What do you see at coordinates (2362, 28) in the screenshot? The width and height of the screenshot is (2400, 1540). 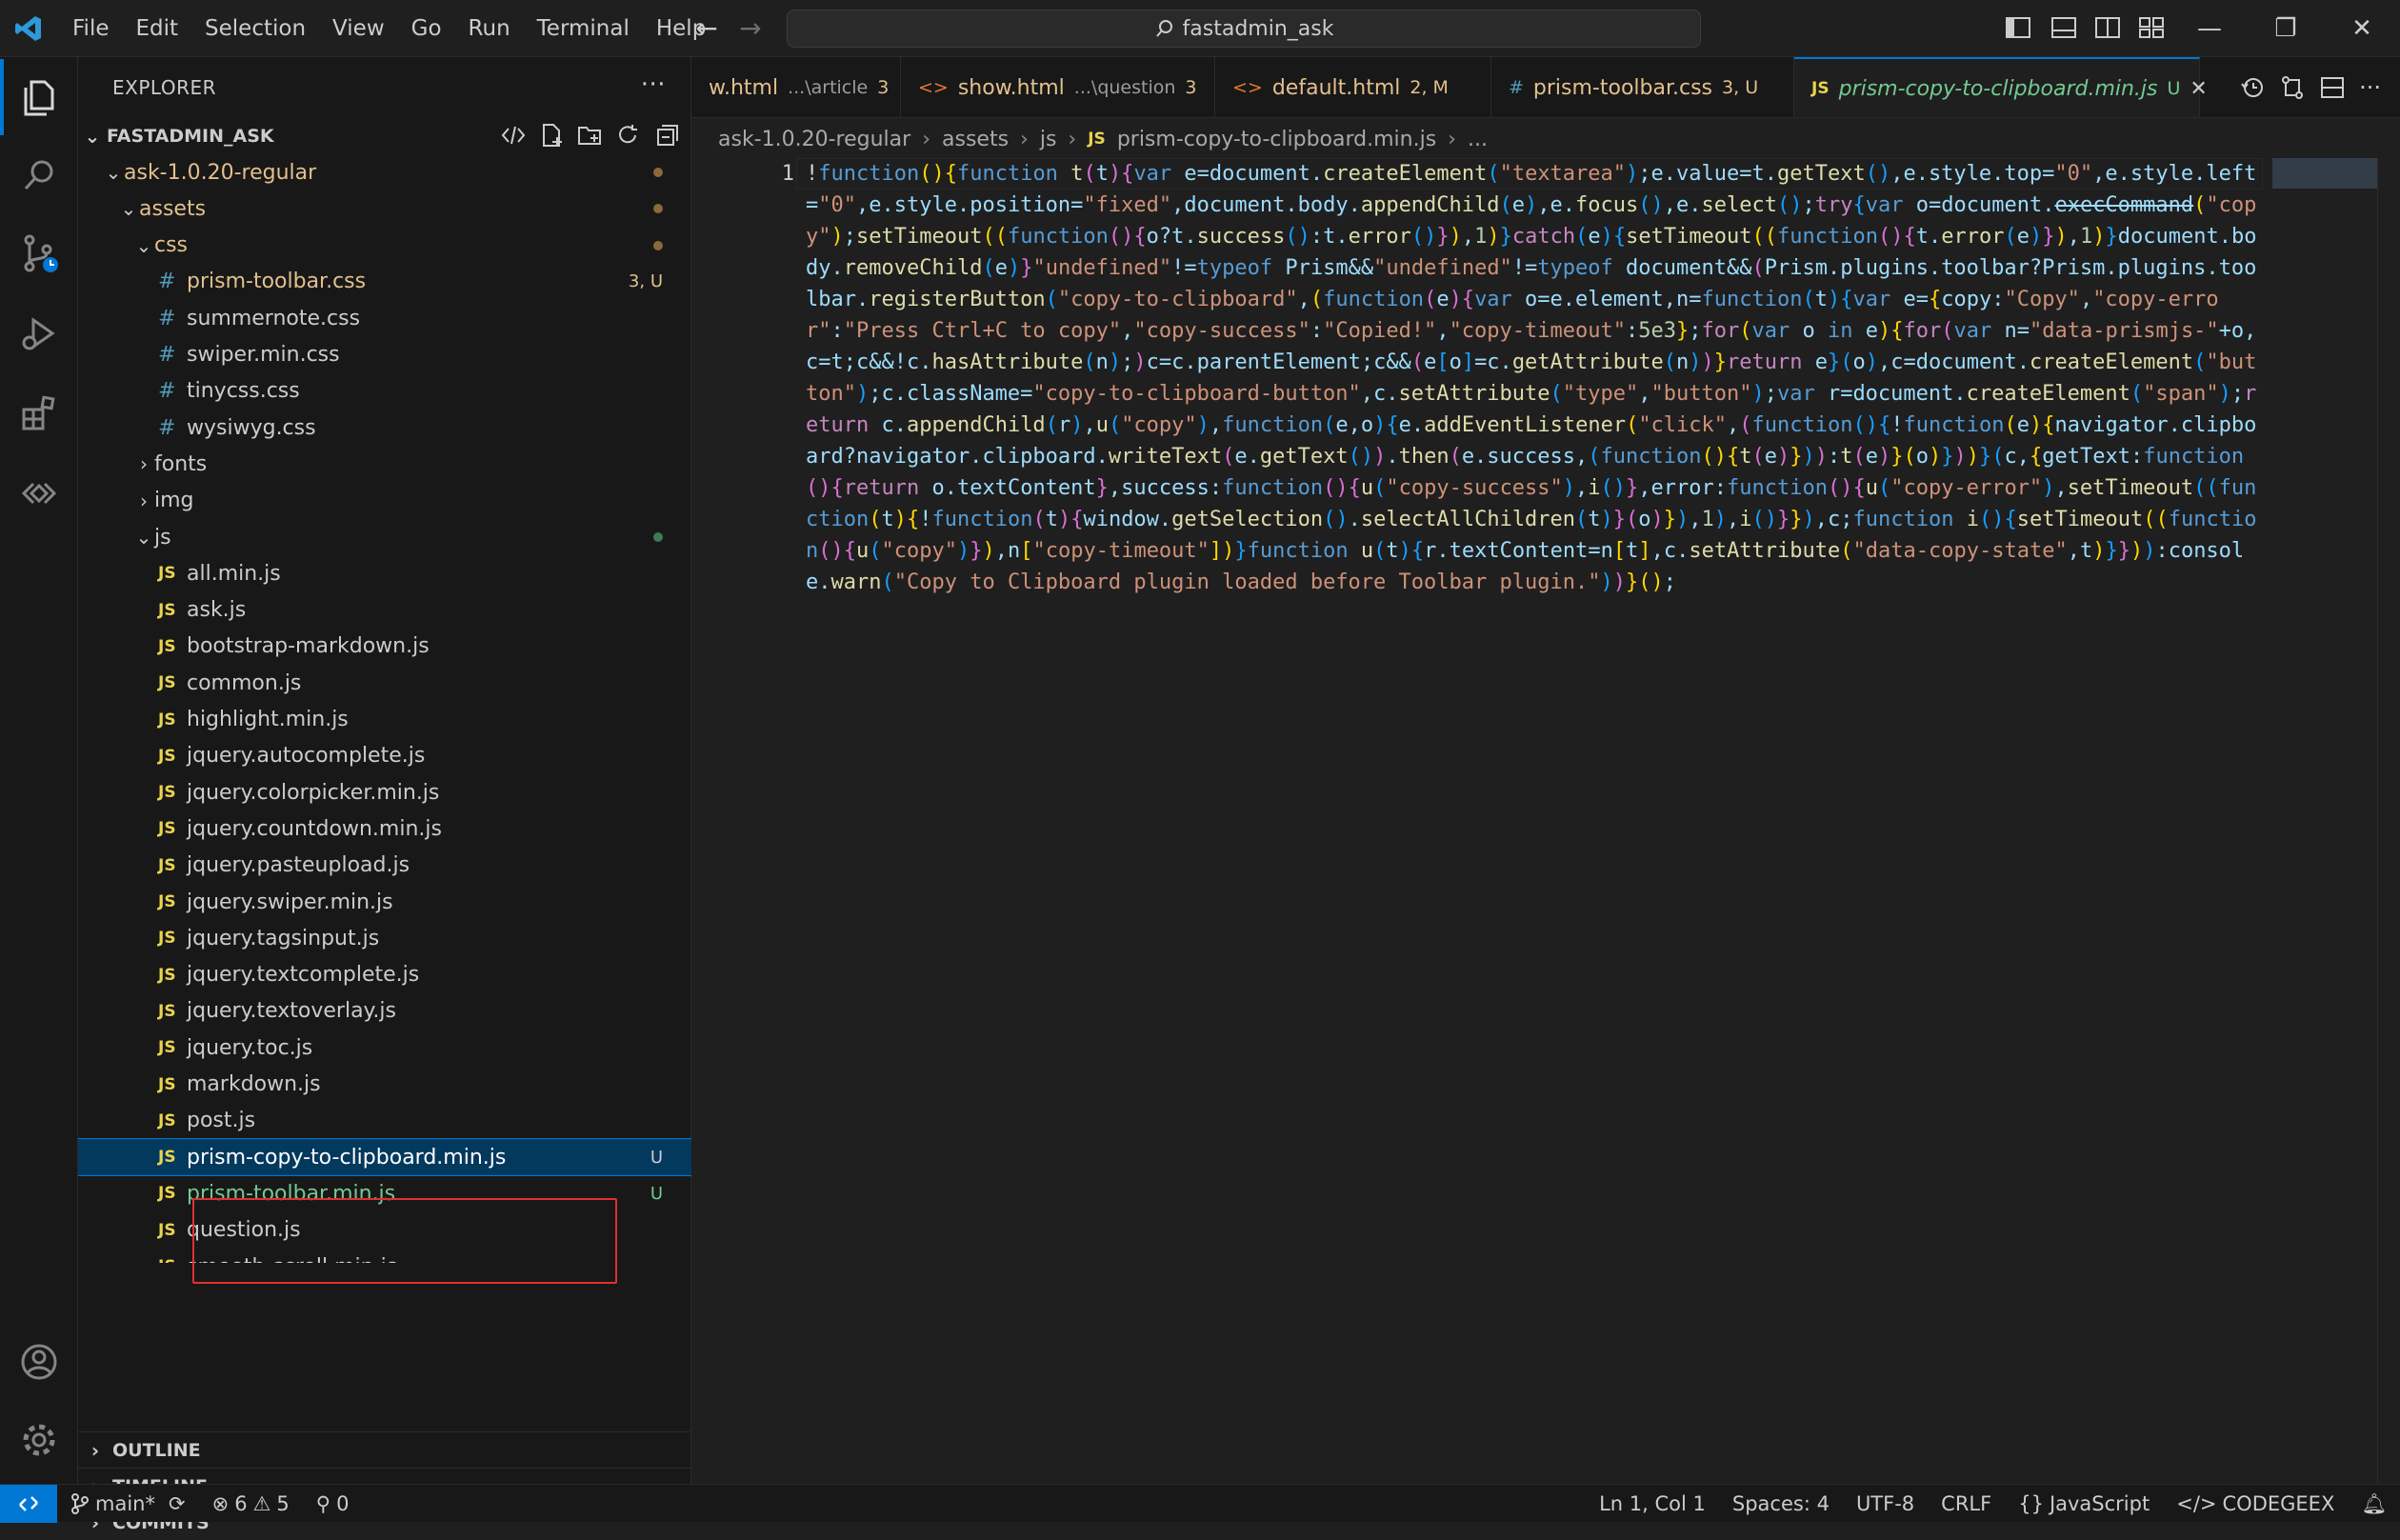 I see `close-window-icon: ✕` at bounding box center [2362, 28].